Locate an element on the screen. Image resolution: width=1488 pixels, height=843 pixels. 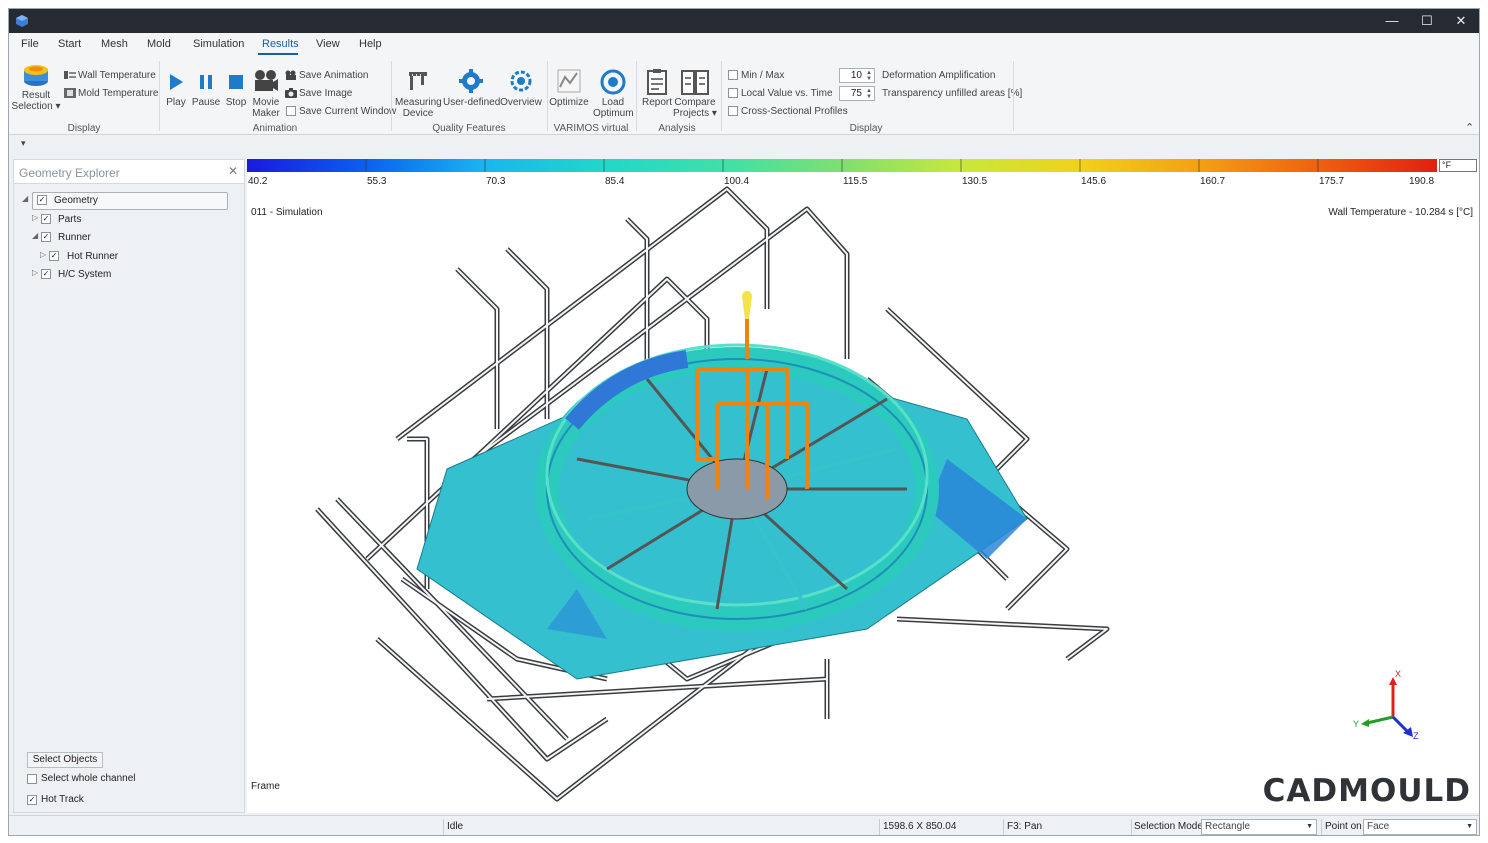
close-button: ✕ is located at coordinates (1461, 21).